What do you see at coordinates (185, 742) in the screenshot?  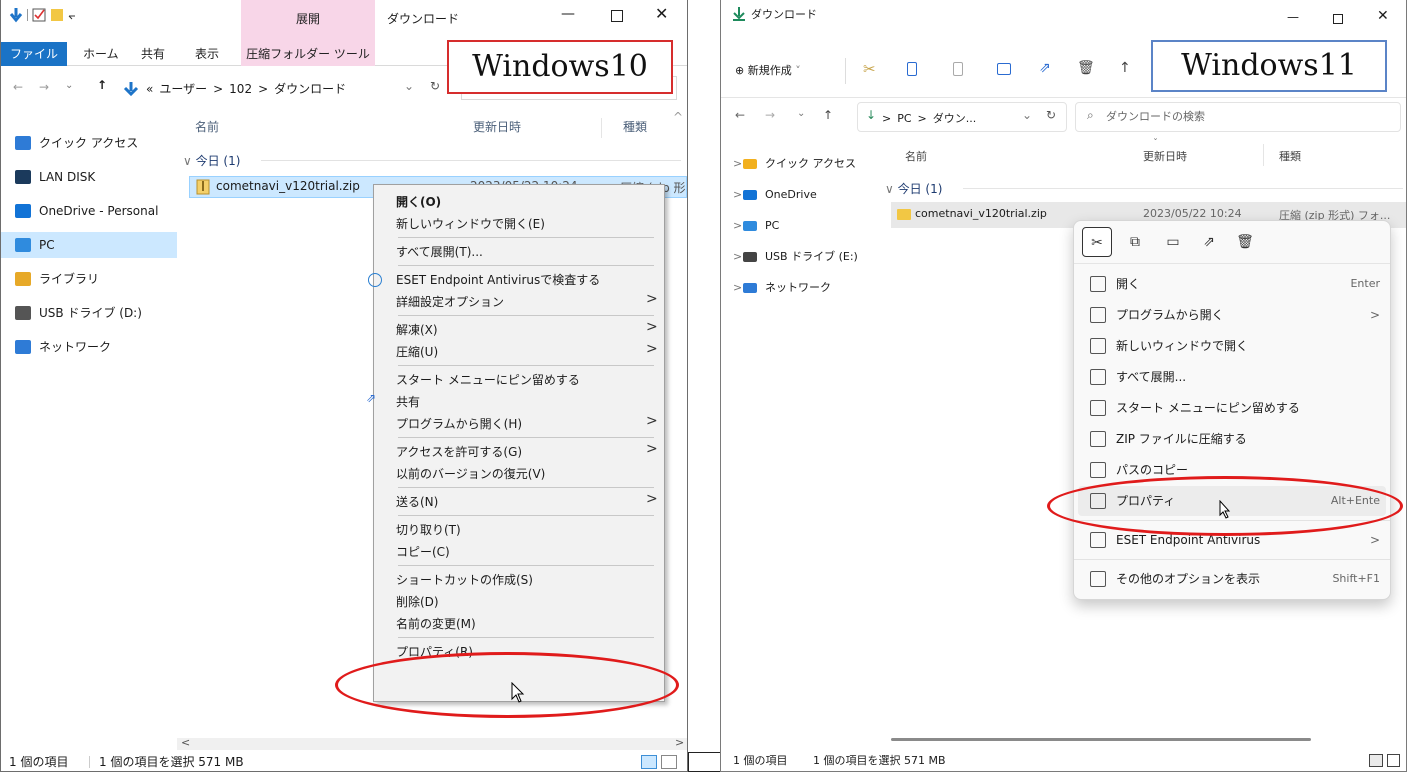 I see `scroll-left-icon: <` at bounding box center [185, 742].